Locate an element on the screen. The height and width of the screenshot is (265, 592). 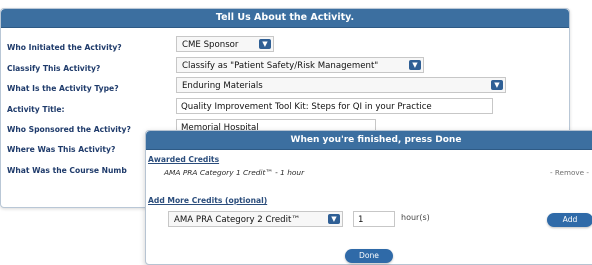
remove-link: - Remove - is located at coordinates (569, 172).